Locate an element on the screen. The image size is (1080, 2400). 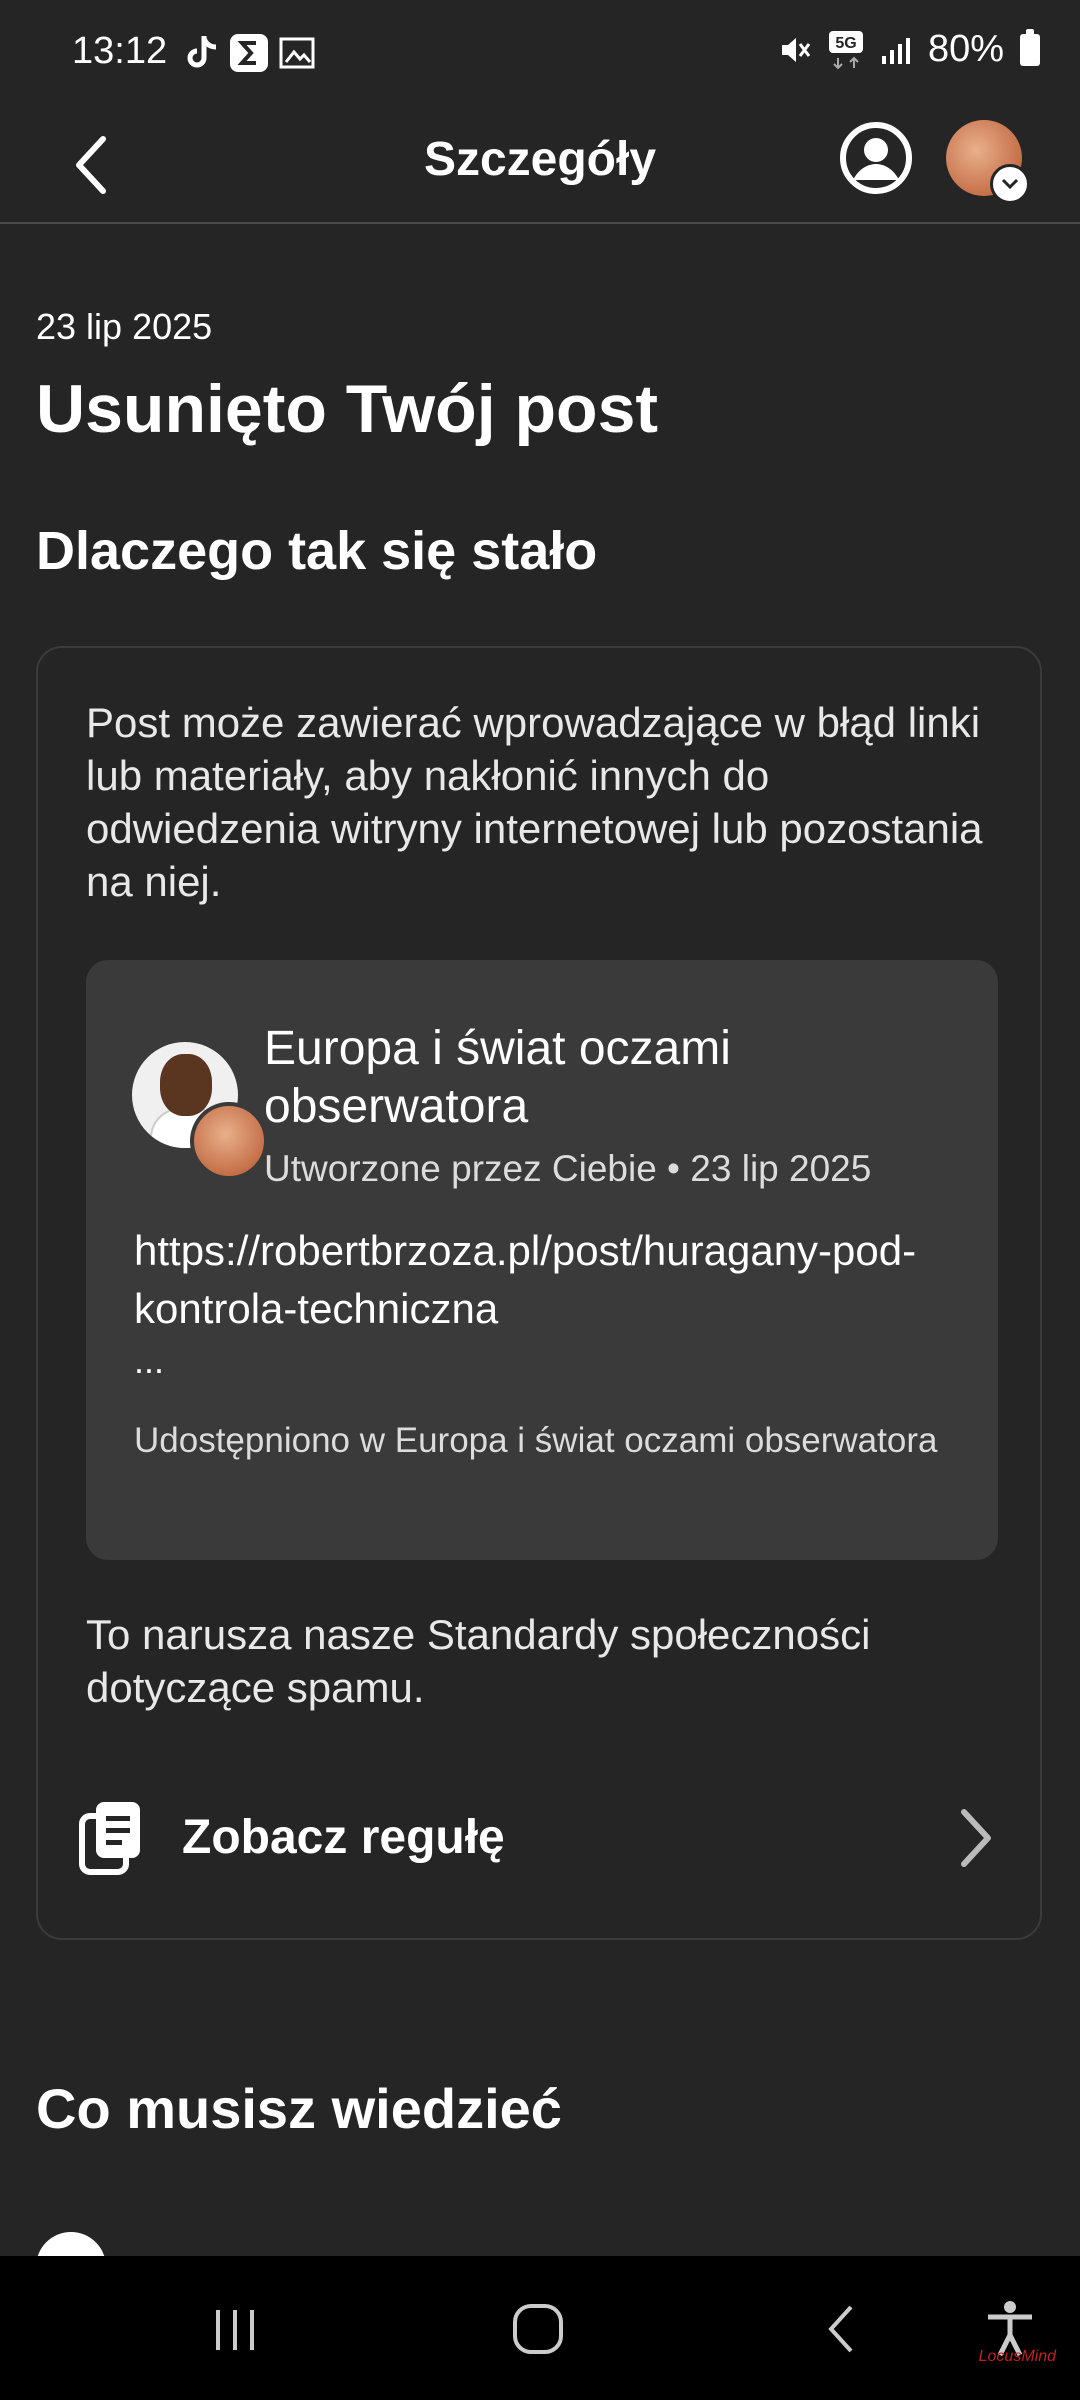
mute-icon is located at coordinates (796, 49).